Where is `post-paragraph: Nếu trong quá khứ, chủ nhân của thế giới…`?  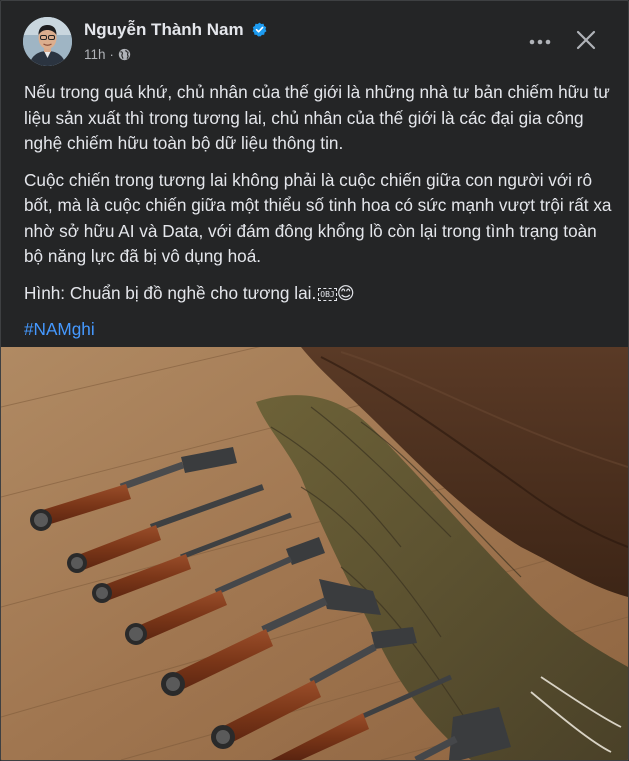
post-paragraph: Nếu trong quá khứ, chủ nhân của thế giới… is located at coordinates (317, 117).